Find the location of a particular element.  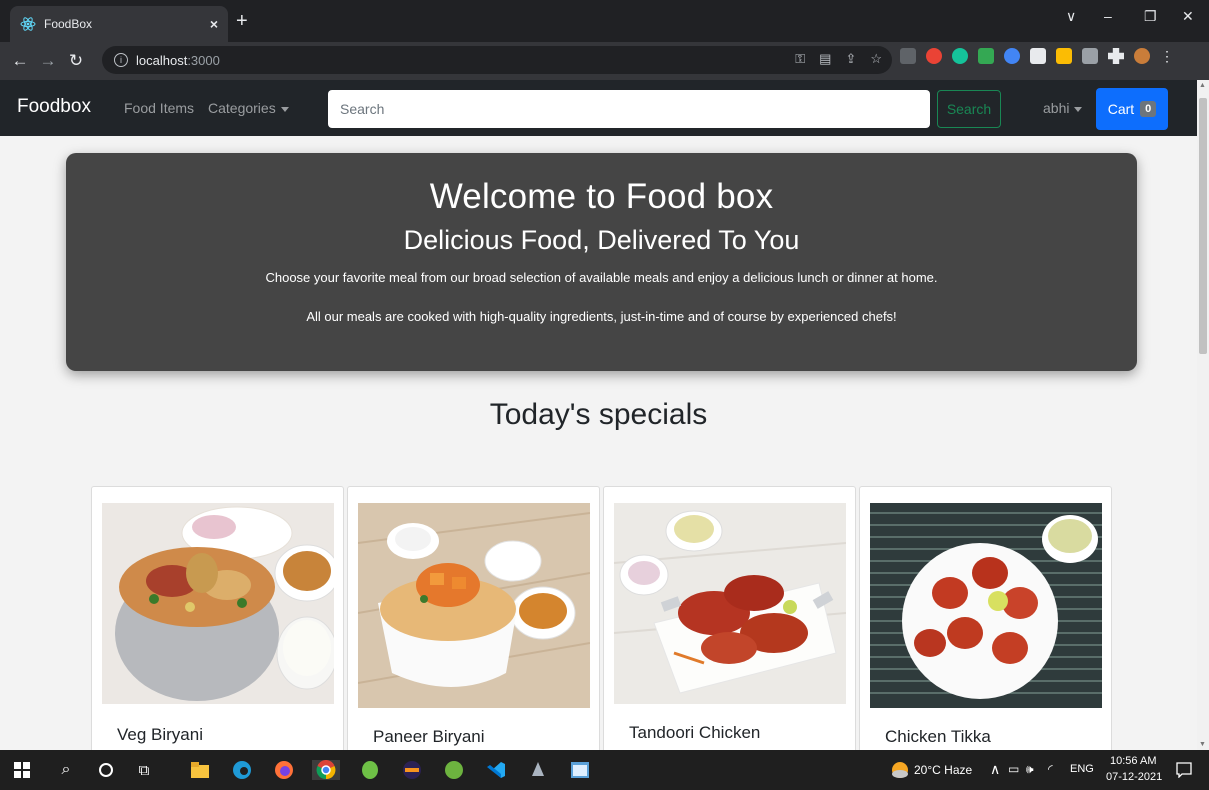

food-card-title: Paneer Biryani is located at coordinates (429, 736).